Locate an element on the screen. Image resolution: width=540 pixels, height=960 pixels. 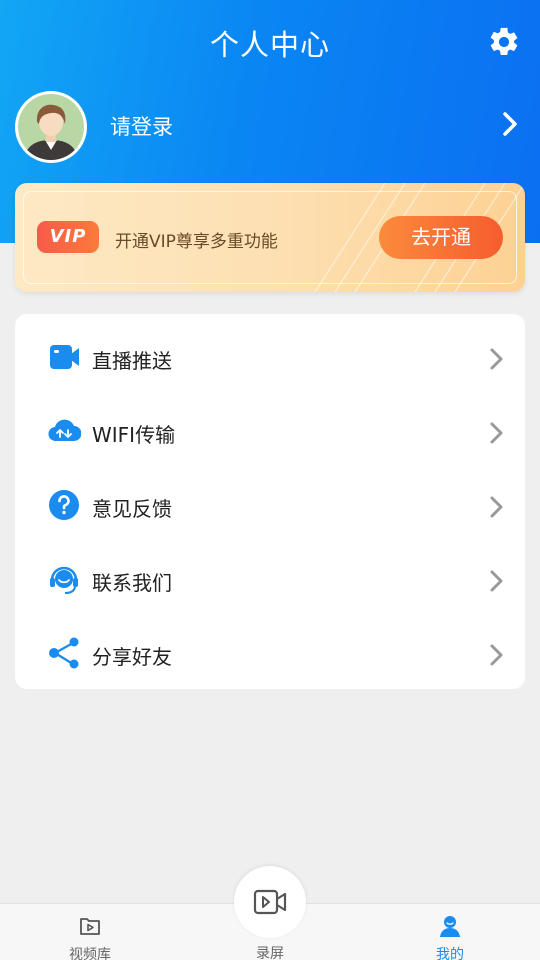
tab-mine: 我的 is located at coordinates (450, 932).